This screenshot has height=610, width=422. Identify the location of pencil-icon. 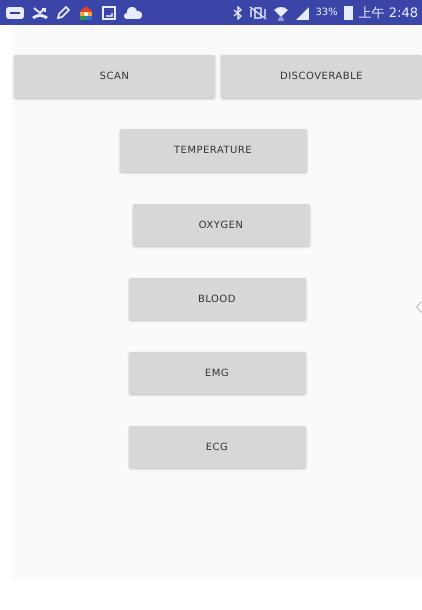
(63, 13).